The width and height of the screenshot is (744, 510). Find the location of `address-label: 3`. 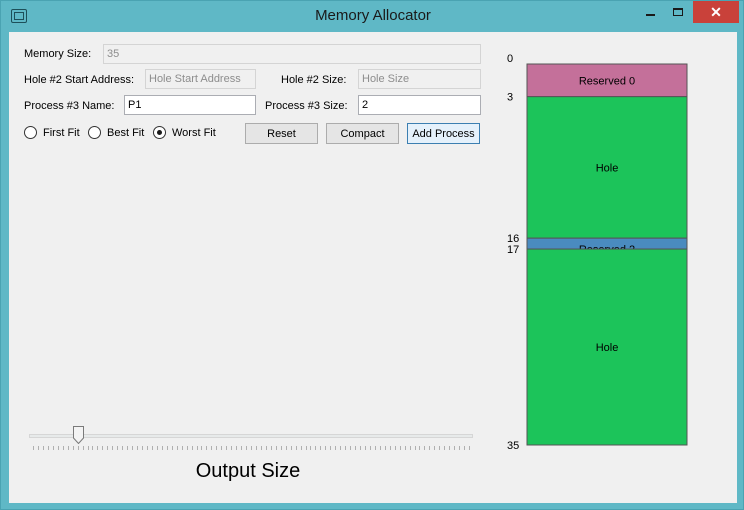

address-label: 3 is located at coordinates (510, 98).